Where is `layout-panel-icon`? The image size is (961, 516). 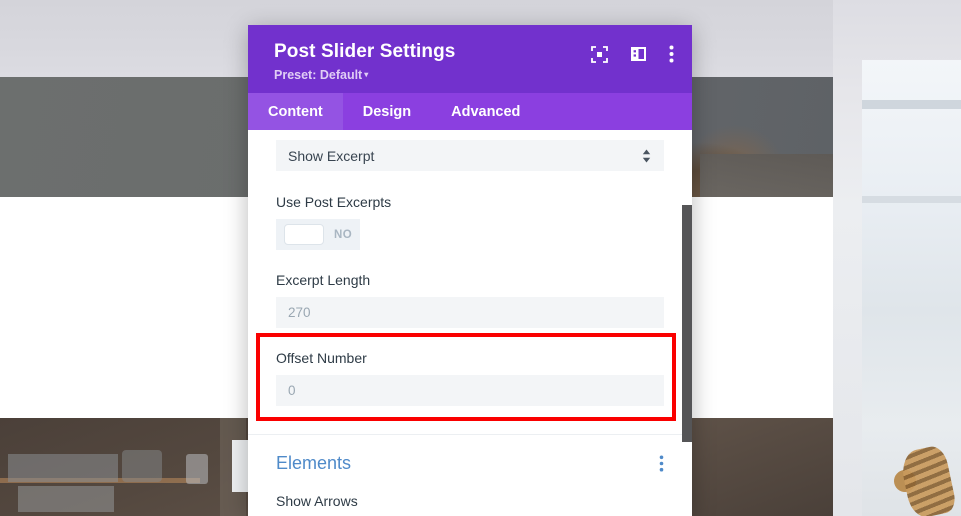 layout-panel-icon is located at coordinates (638, 54).